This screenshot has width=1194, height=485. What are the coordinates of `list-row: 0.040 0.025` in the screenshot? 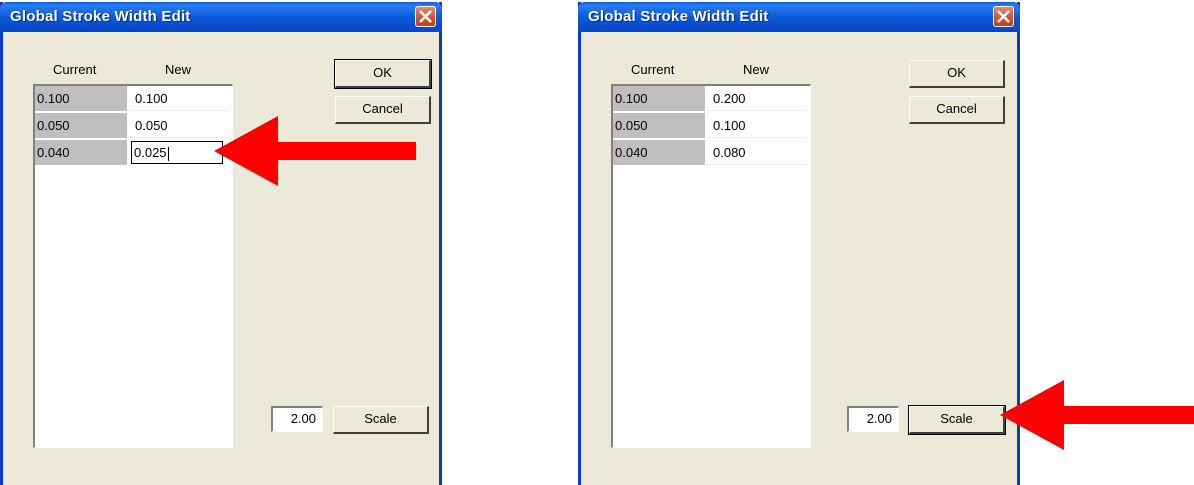 It's located at (133, 153).